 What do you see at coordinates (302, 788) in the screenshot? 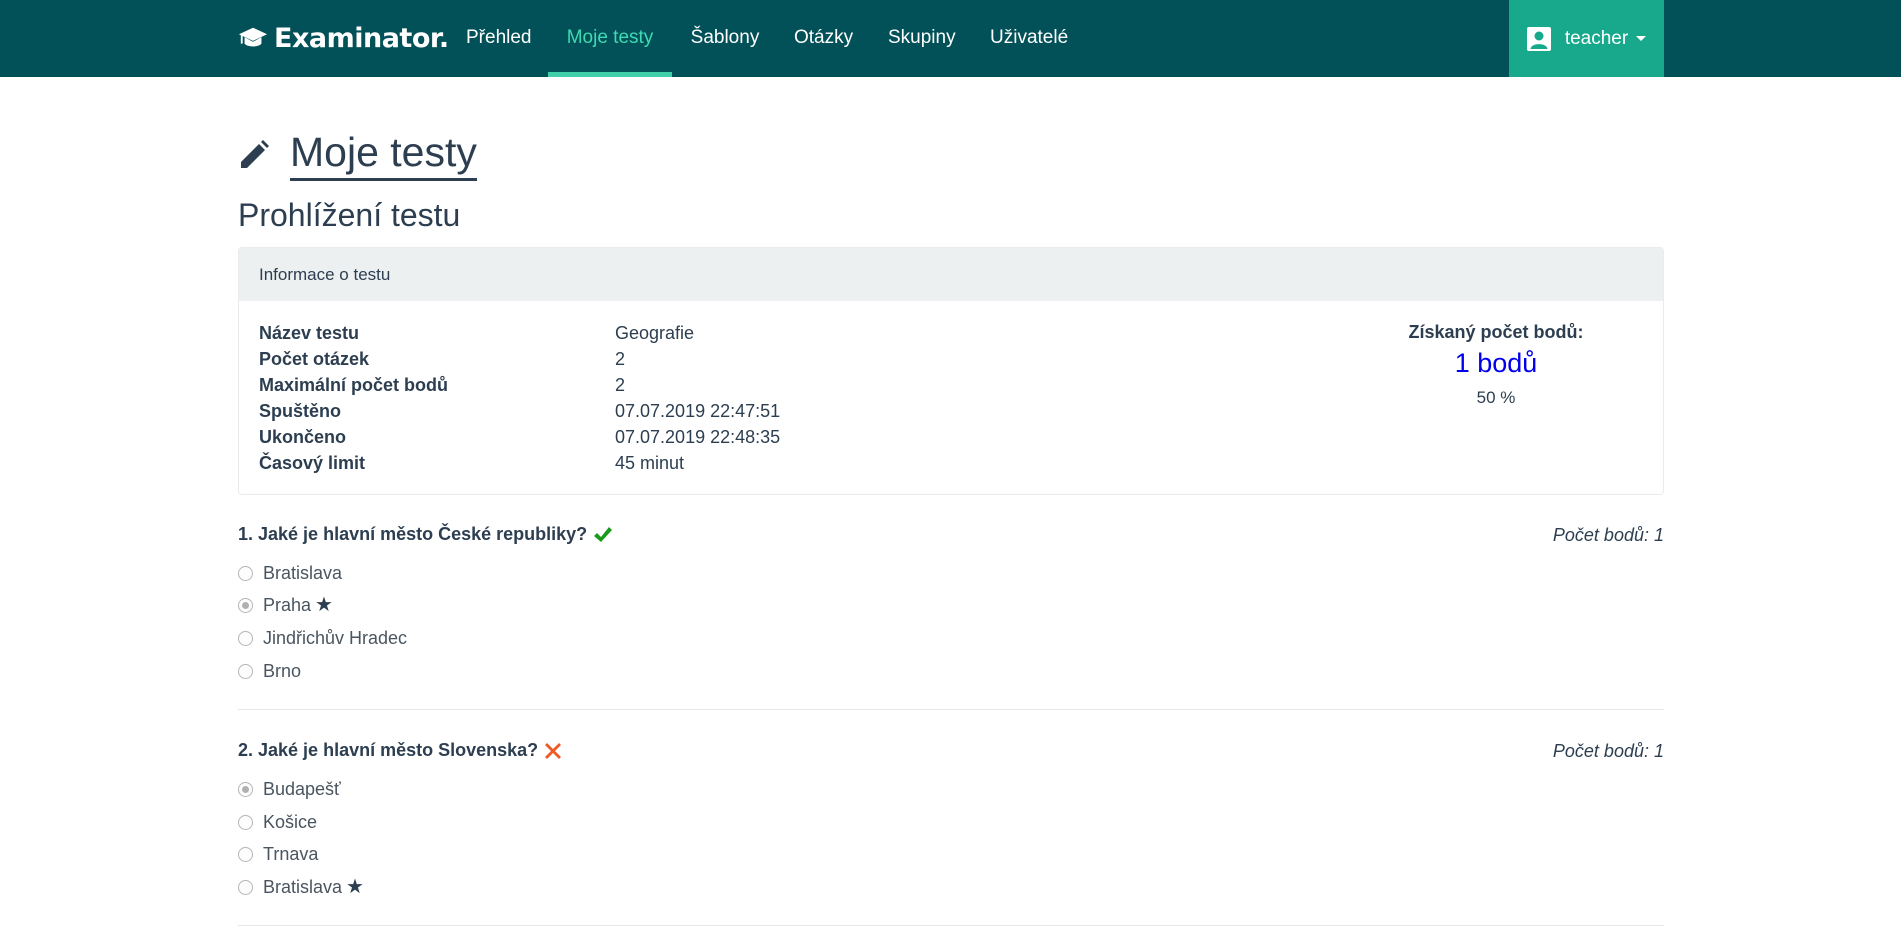
I see `answer-label: Budapešť` at bounding box center [302, 788].